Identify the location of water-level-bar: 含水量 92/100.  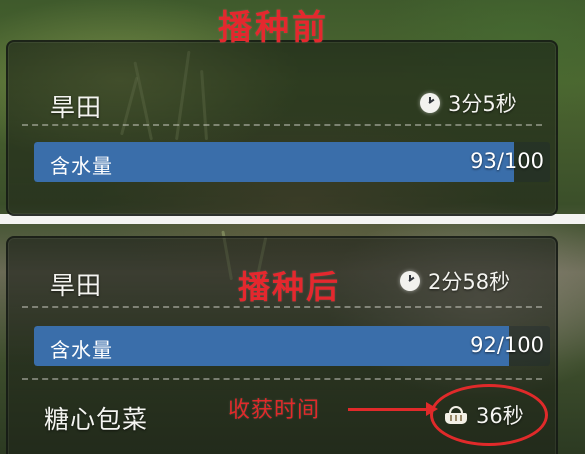
(292, 346).